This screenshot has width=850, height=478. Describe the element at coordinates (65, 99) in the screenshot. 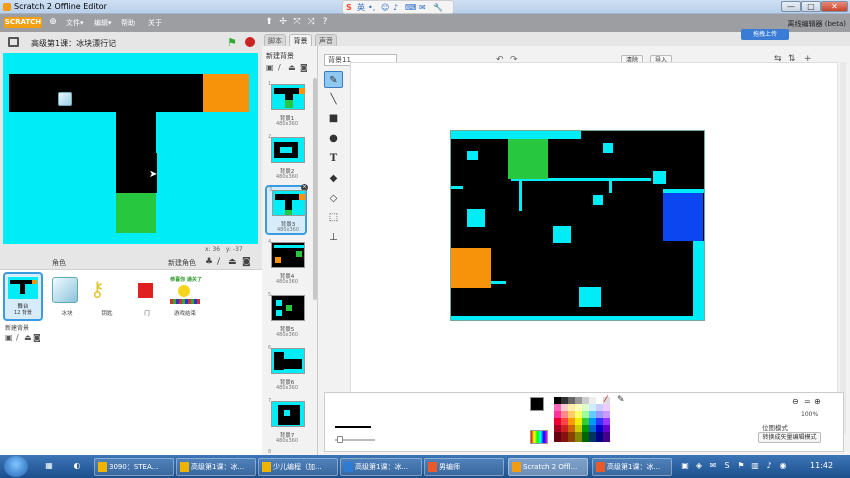

I see `ice-cube-sprite` at that location.